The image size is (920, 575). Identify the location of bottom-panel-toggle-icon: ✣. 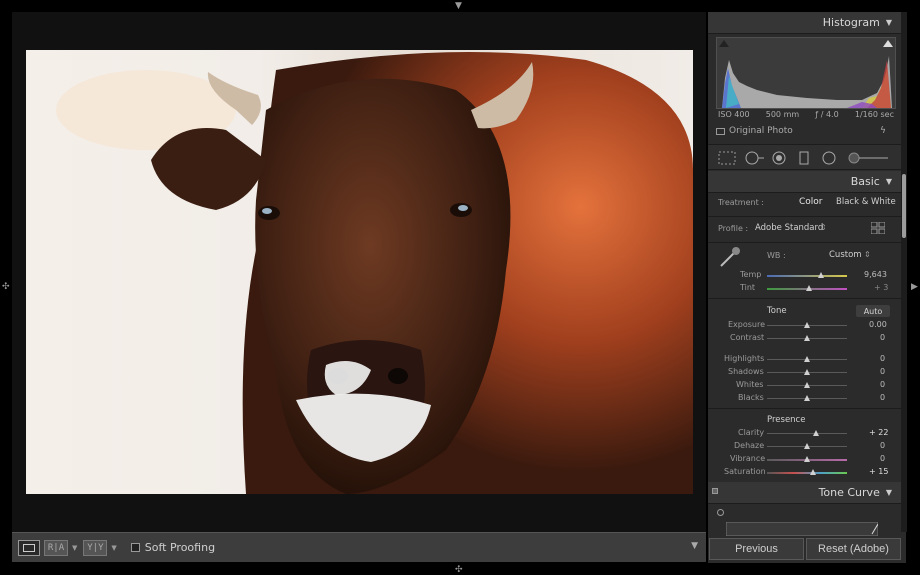
(459, 570).